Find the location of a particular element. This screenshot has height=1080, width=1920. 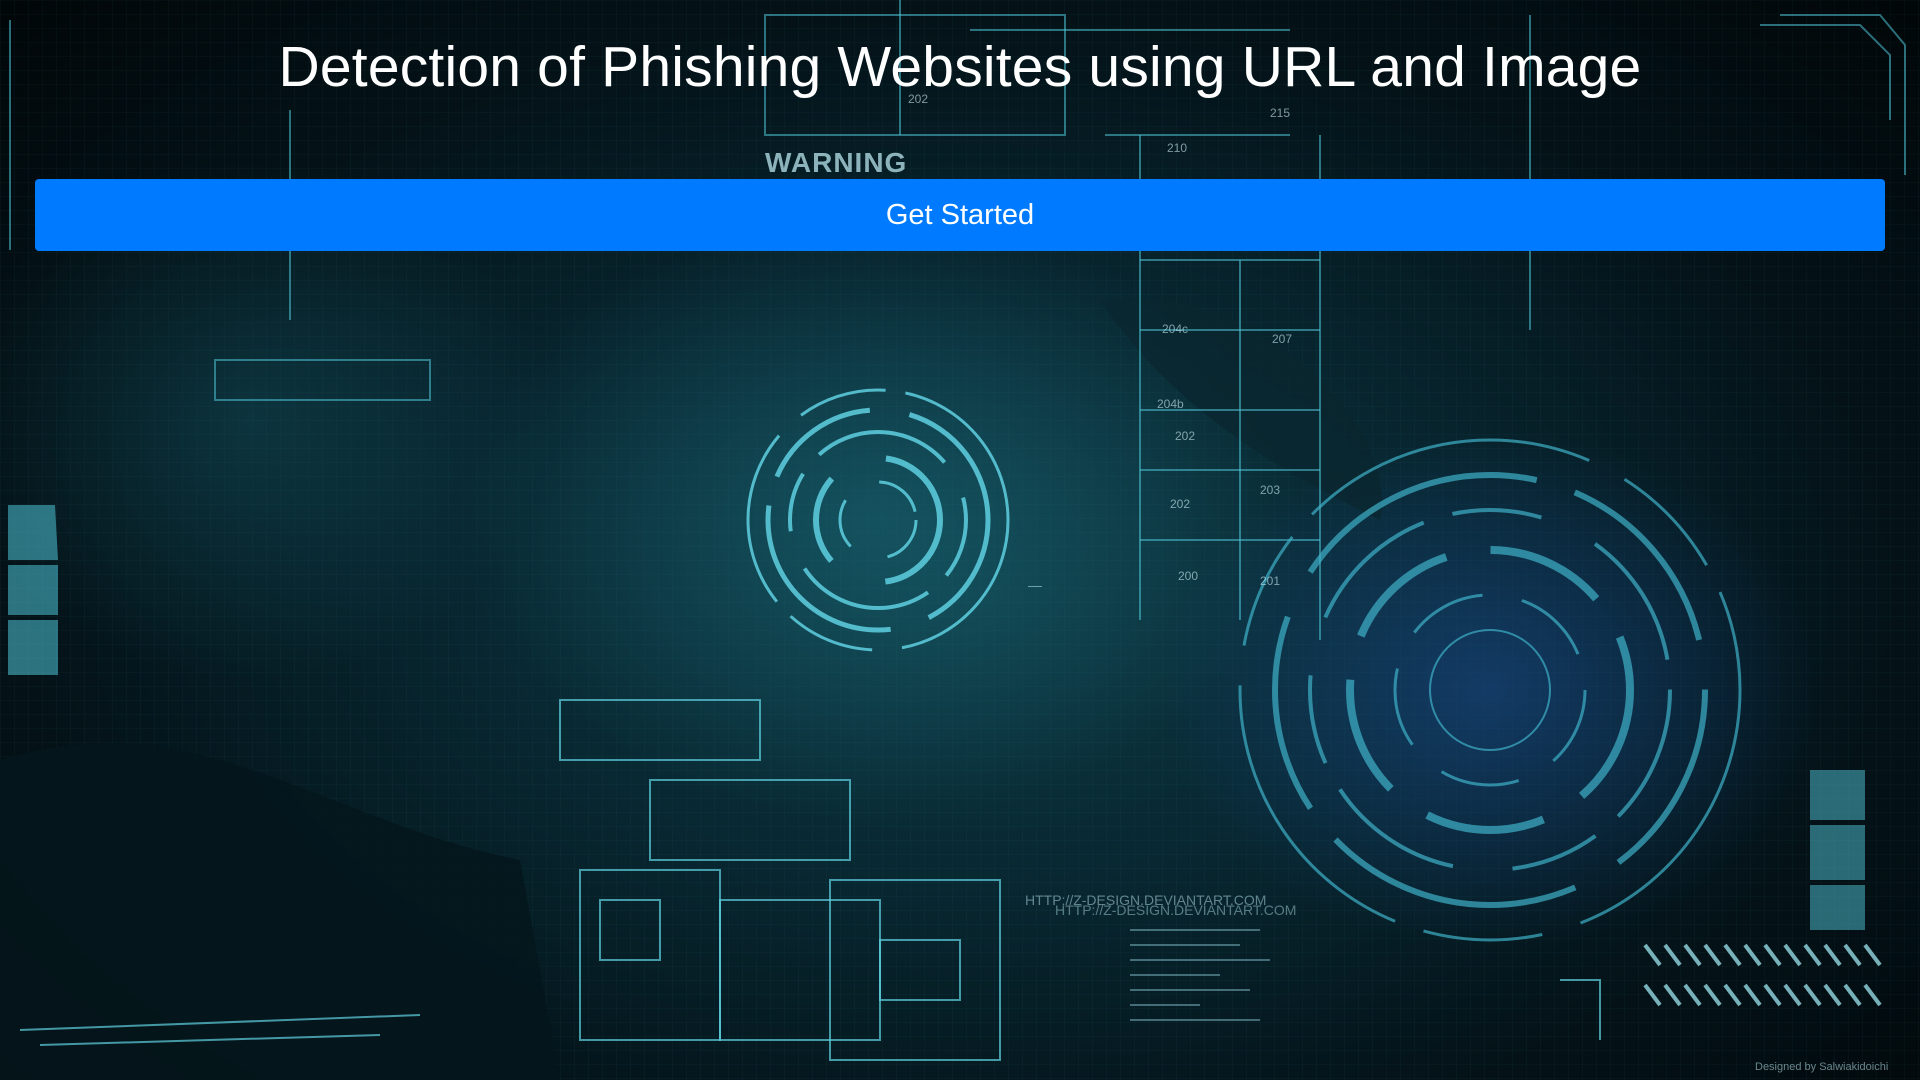

room-label: 204b is located at coordinates (1170, 404).